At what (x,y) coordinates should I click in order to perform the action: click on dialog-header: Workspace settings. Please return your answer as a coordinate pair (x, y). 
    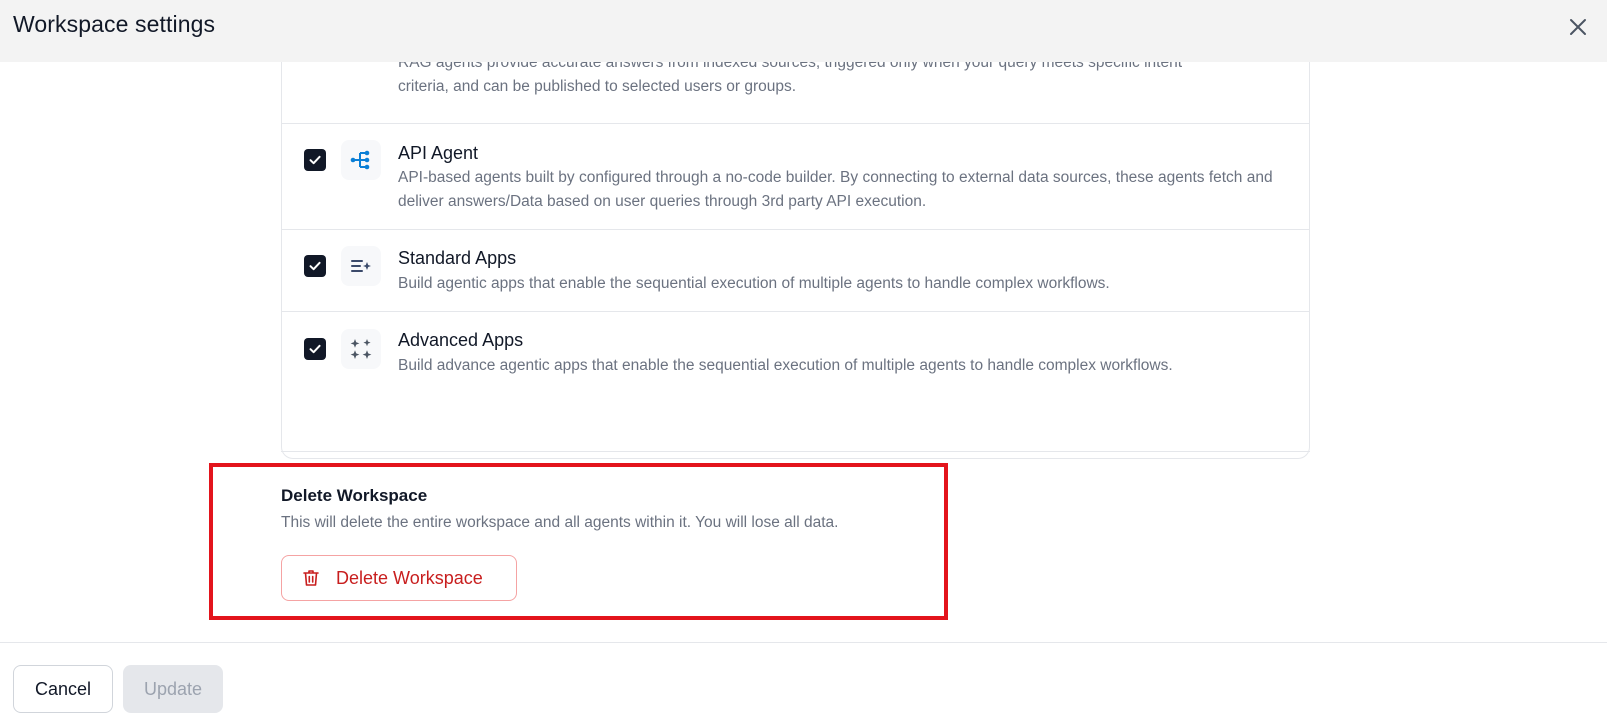
    Looking at the image, I should click on (803, 31).